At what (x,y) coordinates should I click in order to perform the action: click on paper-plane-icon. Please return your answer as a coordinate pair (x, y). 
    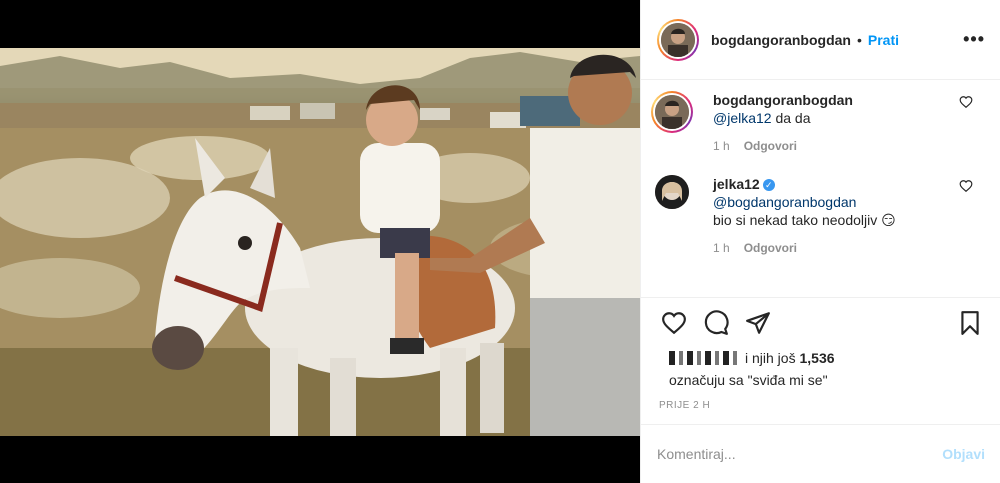
    Looking at the image, I should click on (758, 323).